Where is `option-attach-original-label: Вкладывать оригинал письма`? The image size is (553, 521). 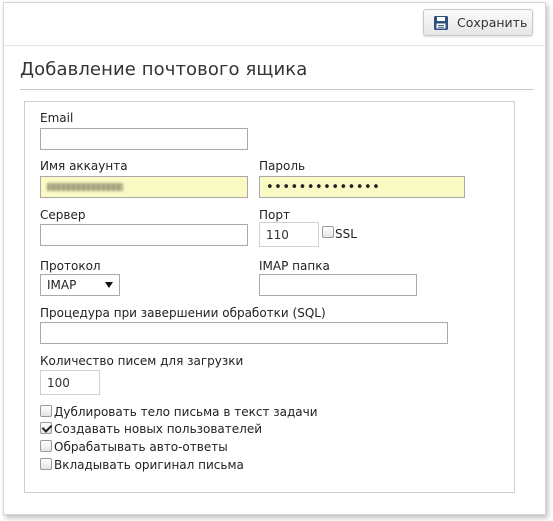 option-attach-original-label: Вкладывать оригинал письма is located at coordinates (149, 465).